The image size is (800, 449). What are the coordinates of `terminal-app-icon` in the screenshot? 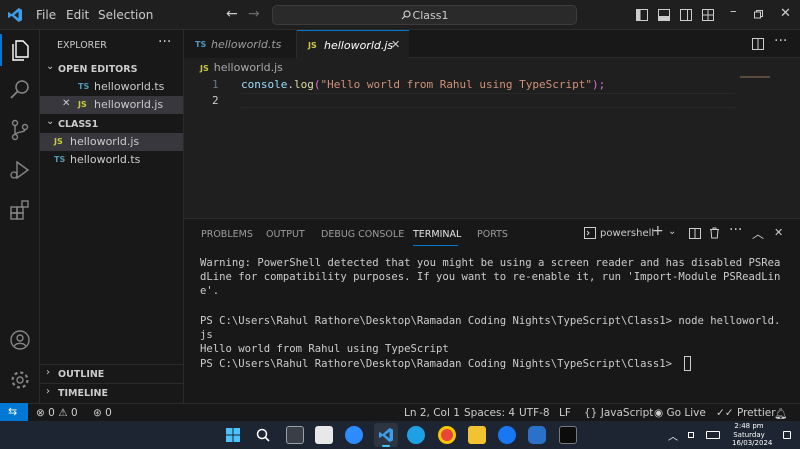 It's located at (568, 435).